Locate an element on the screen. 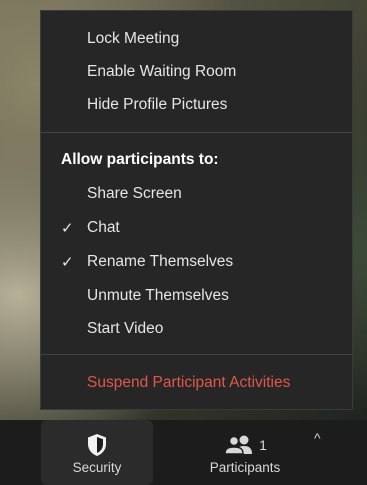 Image resolution: width=367 pixels, height=485 pixels. meeting-toolbar: Security 1 Participants is located at coordinates (183, 452).